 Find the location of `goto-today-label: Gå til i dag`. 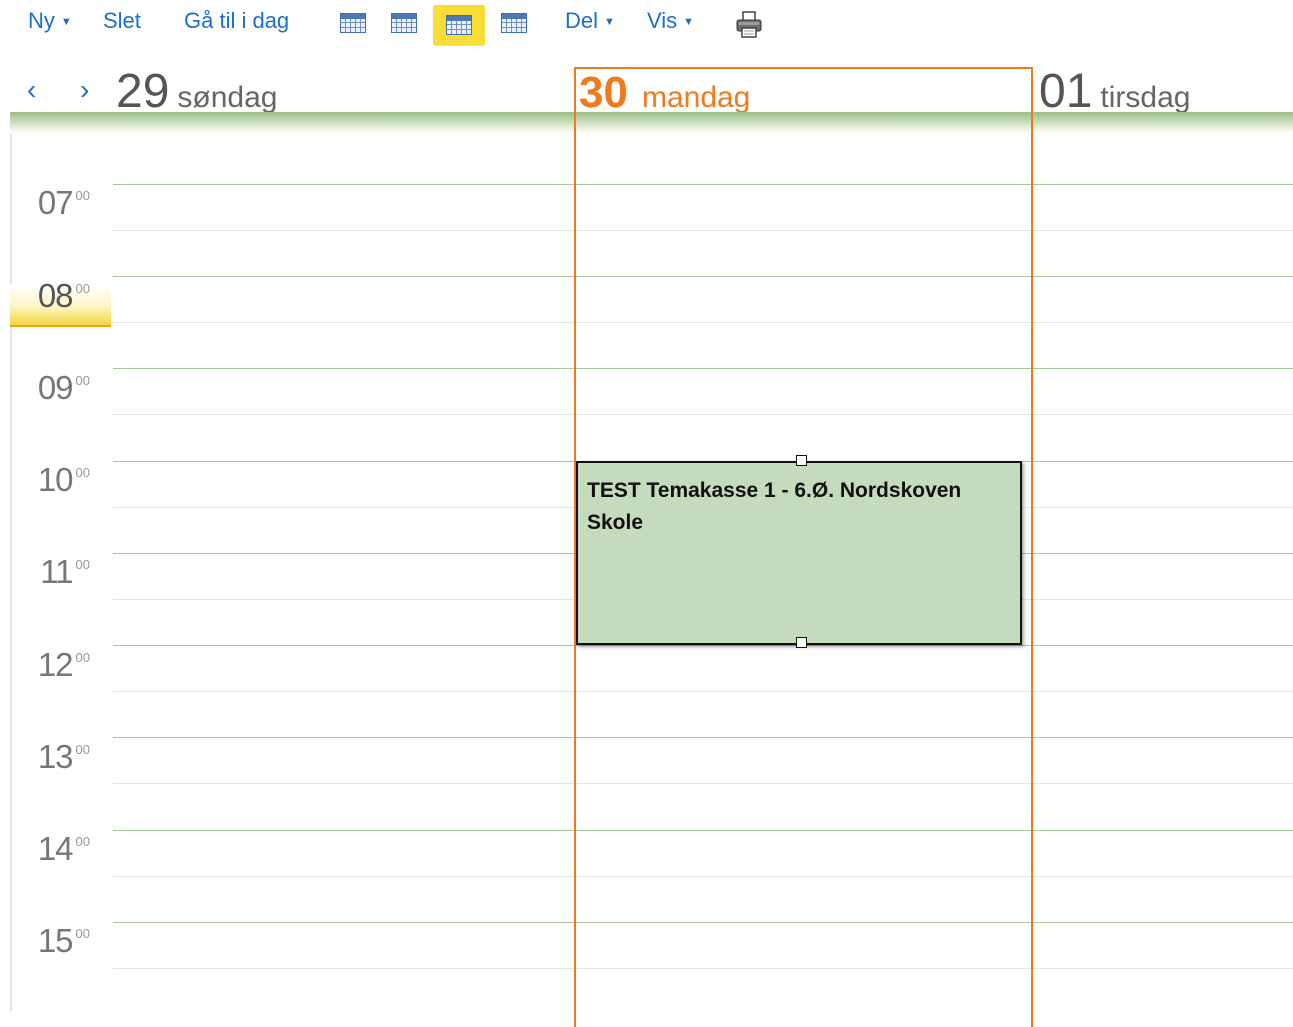

goto-today-label: Gå til i dag is located at coordinates (237, 20).